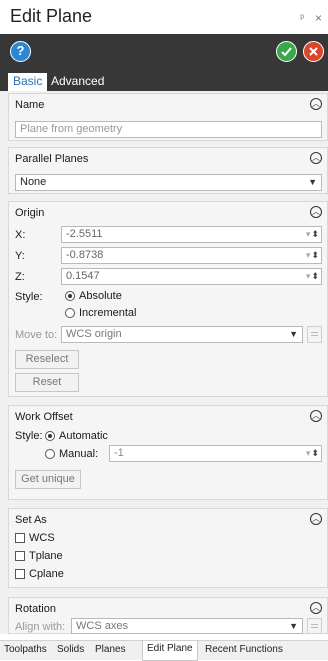 This screenshot has width=328, height=661. Describe the element at coordinates (244, 649) in the screenshot. I see `bottom-tab-recent-functions: Recent Functions` at that location.